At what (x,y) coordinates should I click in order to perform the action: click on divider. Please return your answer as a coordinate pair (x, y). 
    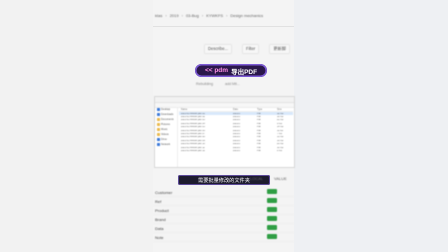
    Looking at the image, I should click on (223, 26).